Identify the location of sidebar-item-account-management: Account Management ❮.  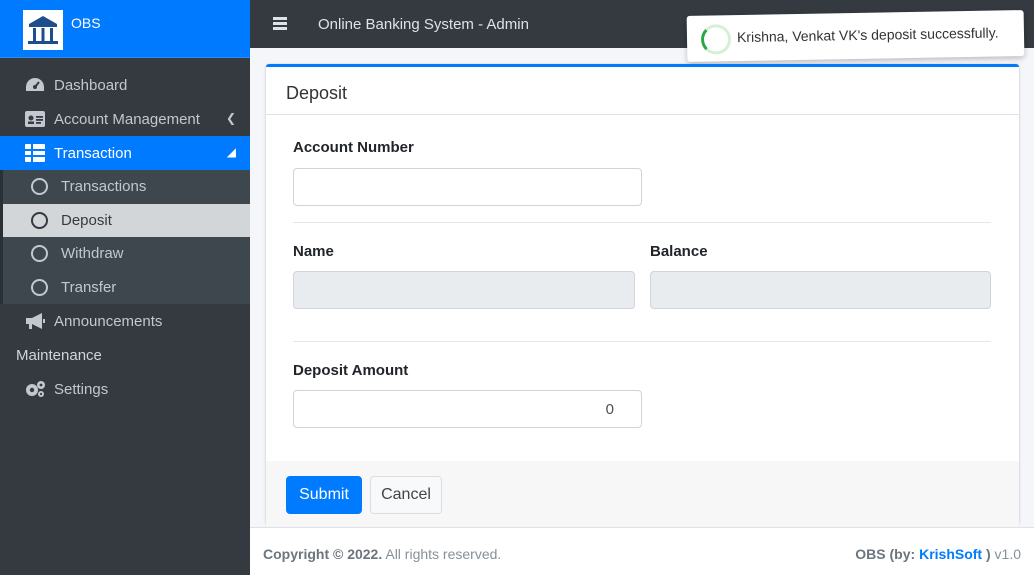
(125, 119).